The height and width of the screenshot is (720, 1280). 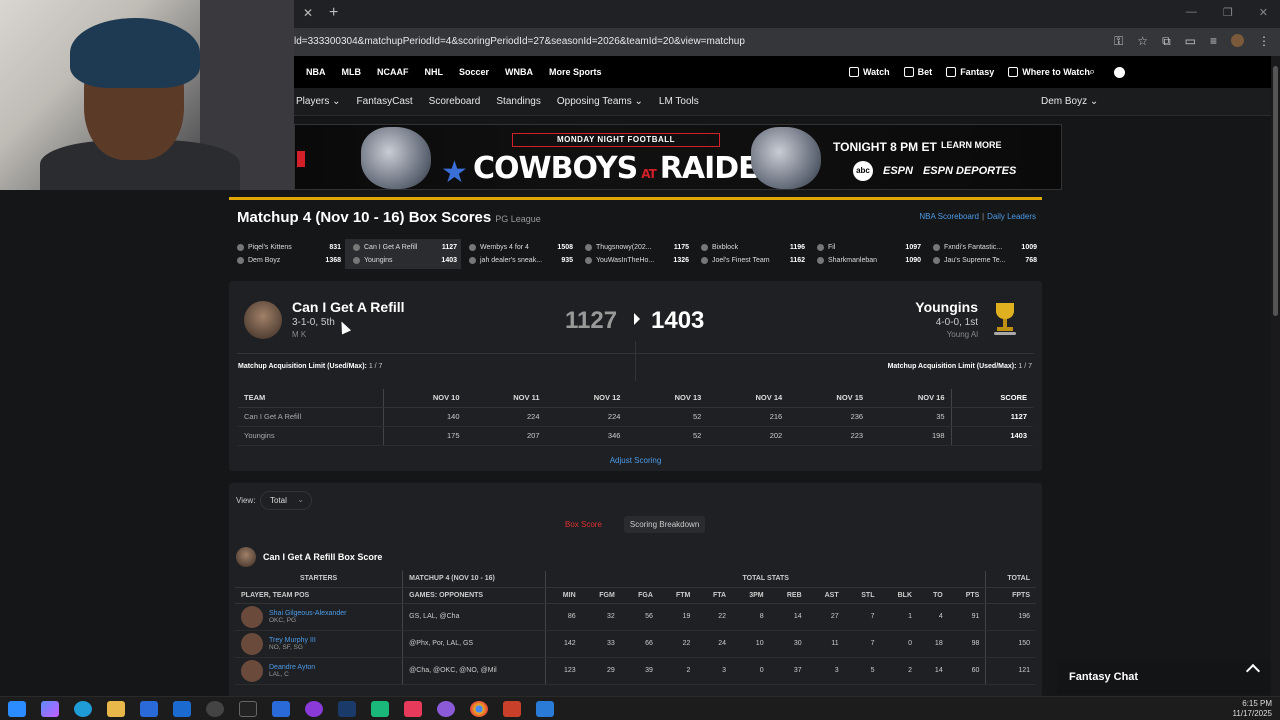 I want to click on chrome-icon, so click(x=479, y=709).